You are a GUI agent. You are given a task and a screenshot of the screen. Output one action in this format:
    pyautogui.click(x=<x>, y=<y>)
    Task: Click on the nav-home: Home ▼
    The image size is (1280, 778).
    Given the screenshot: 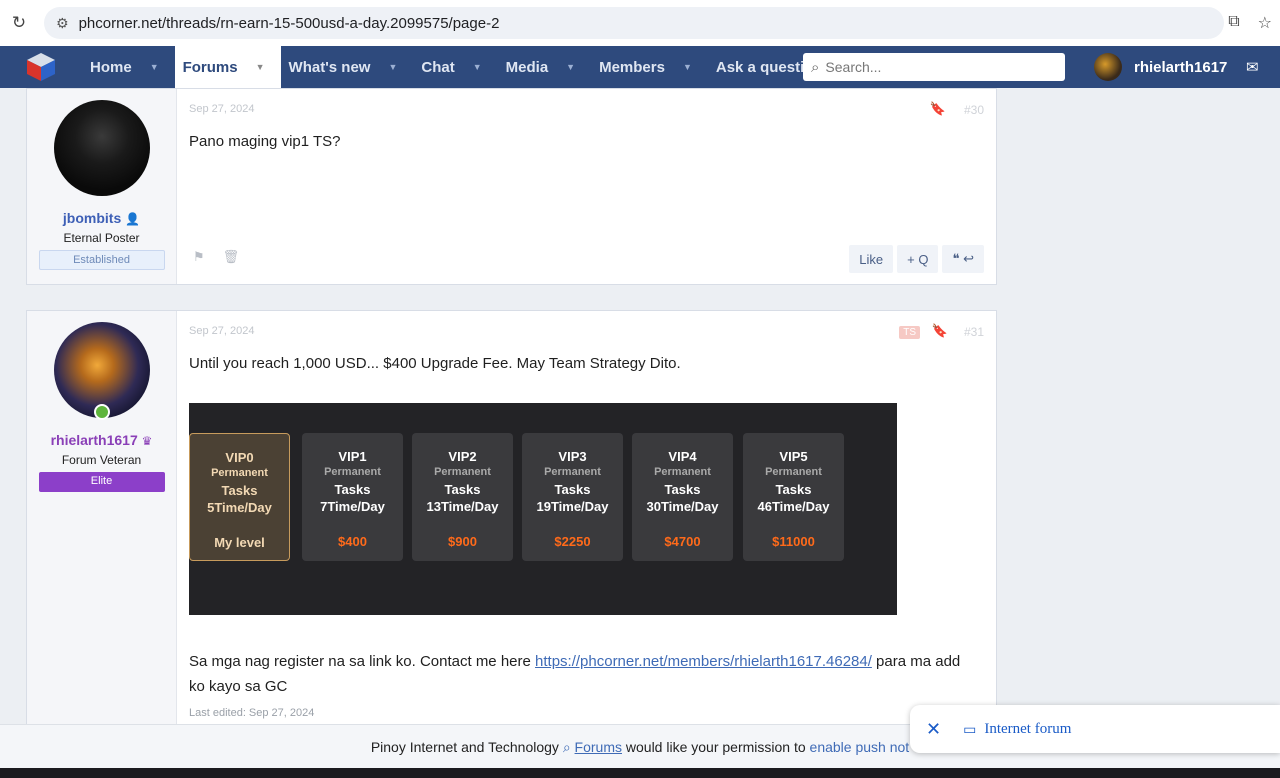 What is the action you would take?
    pyautogui.click(x=128, y=67)
    